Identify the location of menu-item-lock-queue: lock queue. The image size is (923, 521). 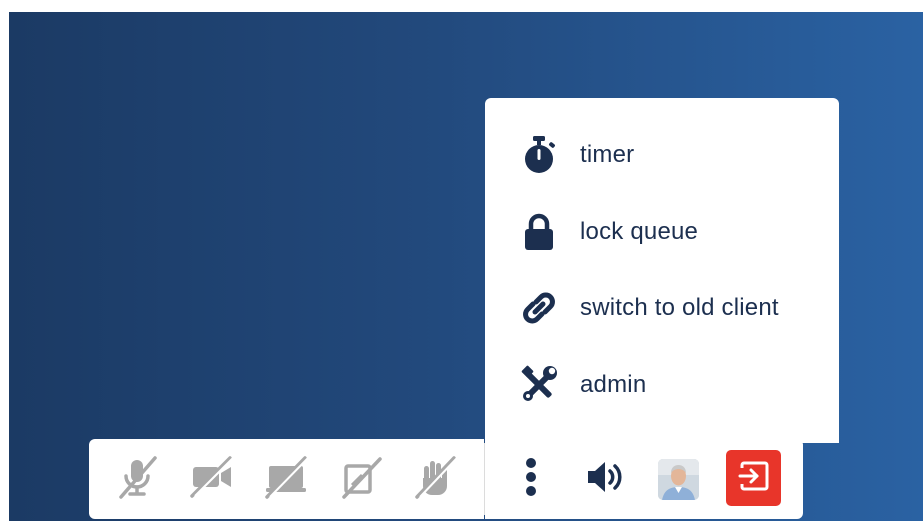
(662, 232).